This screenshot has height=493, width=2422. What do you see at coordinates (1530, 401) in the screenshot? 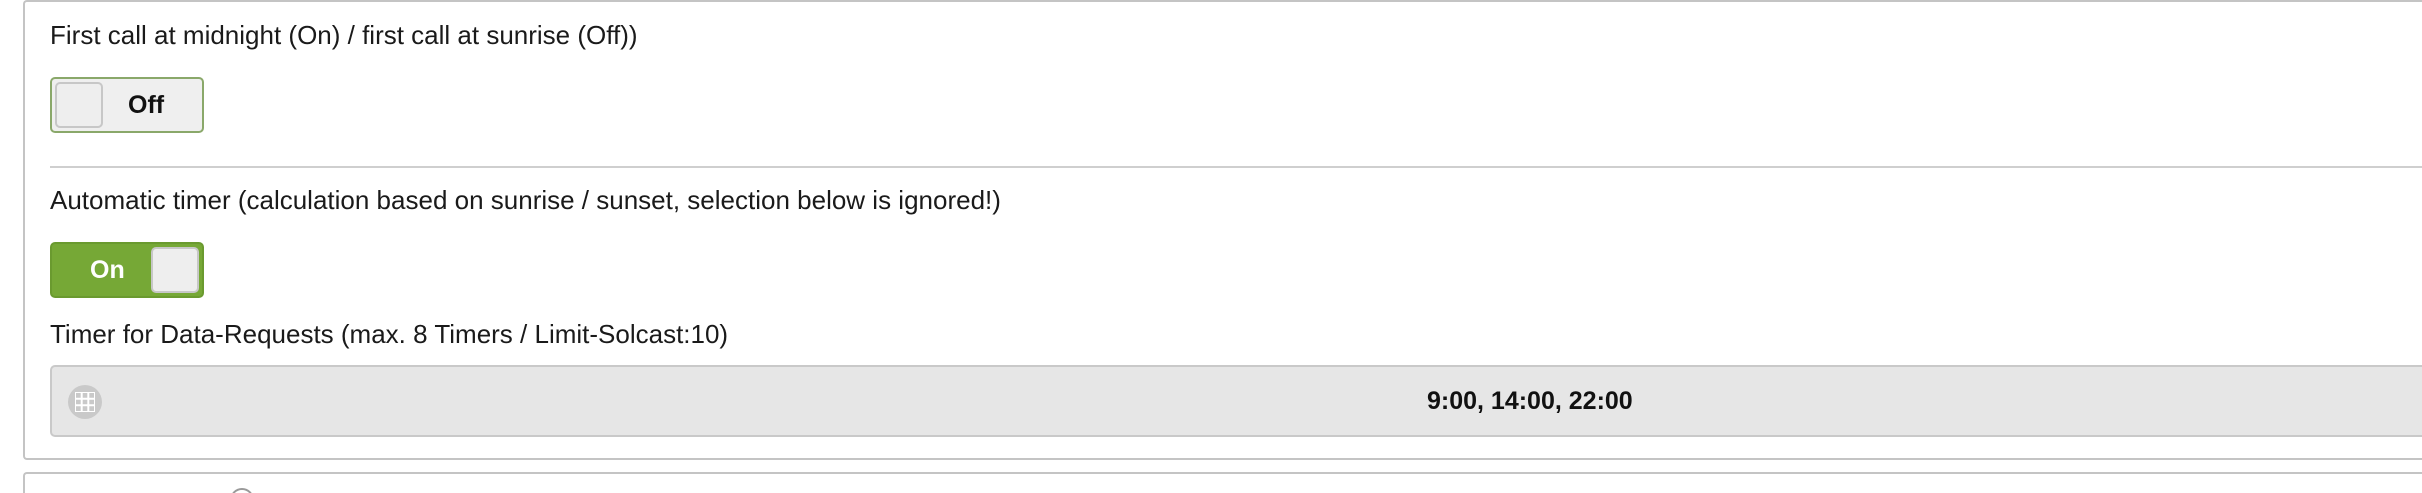
I see `timer-value: 9:00, 14:00, 22:00` at bounding box center [1530, 401].